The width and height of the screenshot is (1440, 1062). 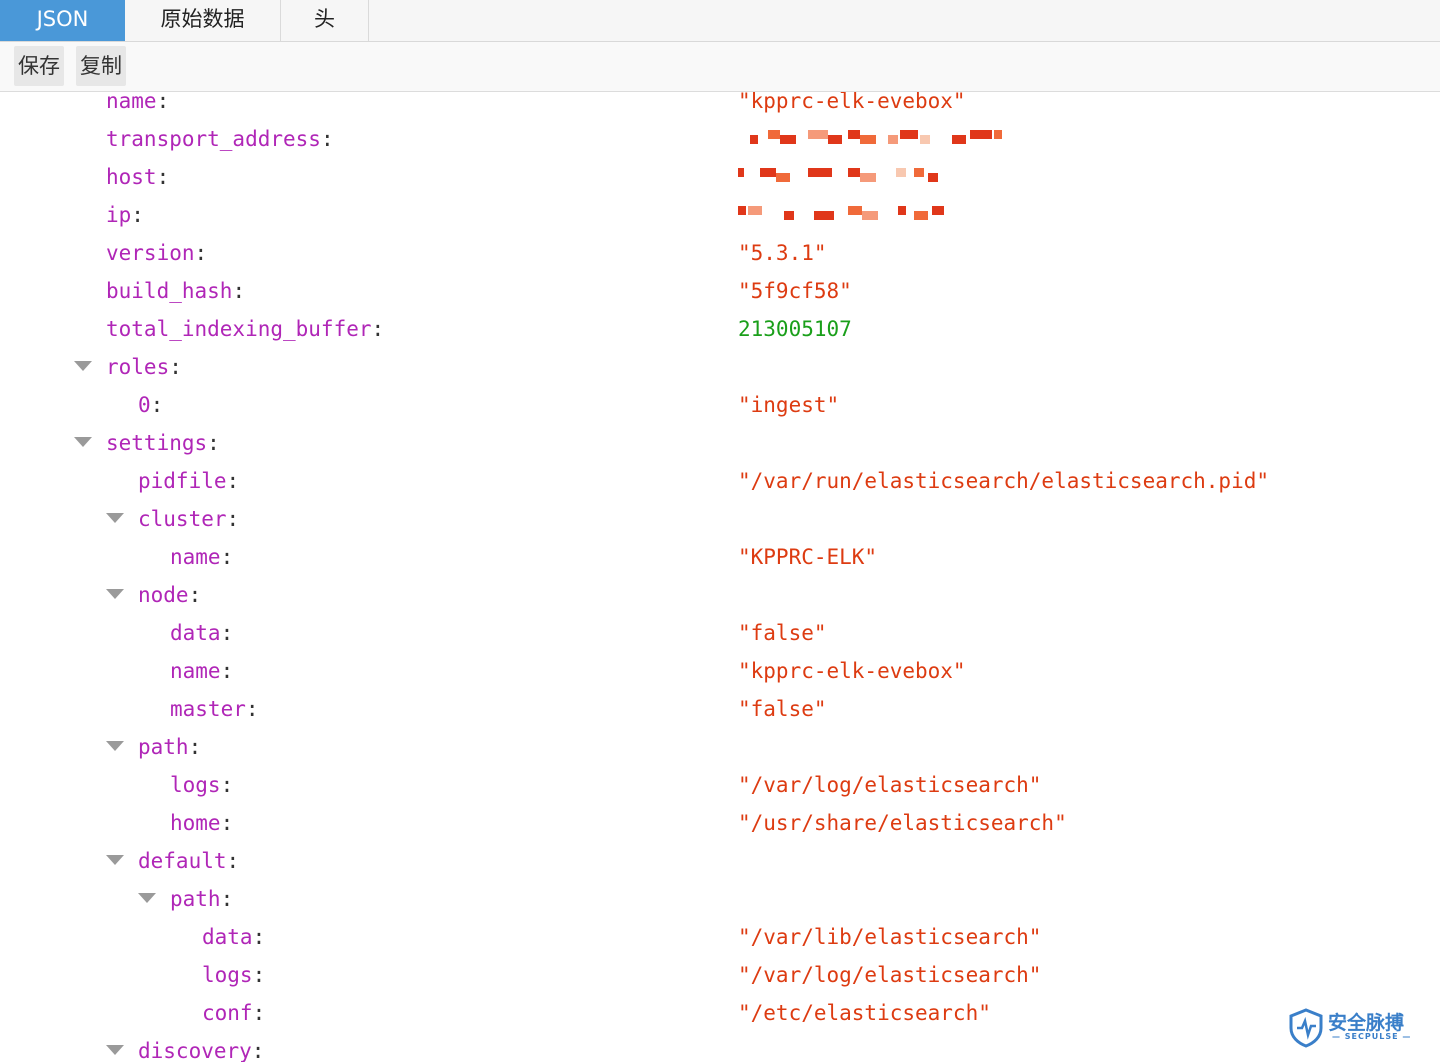 What do you see at coordinates (720, 633) in the screenshot?
I see `json-row: data: "false"` at bounding box center [720, 633].